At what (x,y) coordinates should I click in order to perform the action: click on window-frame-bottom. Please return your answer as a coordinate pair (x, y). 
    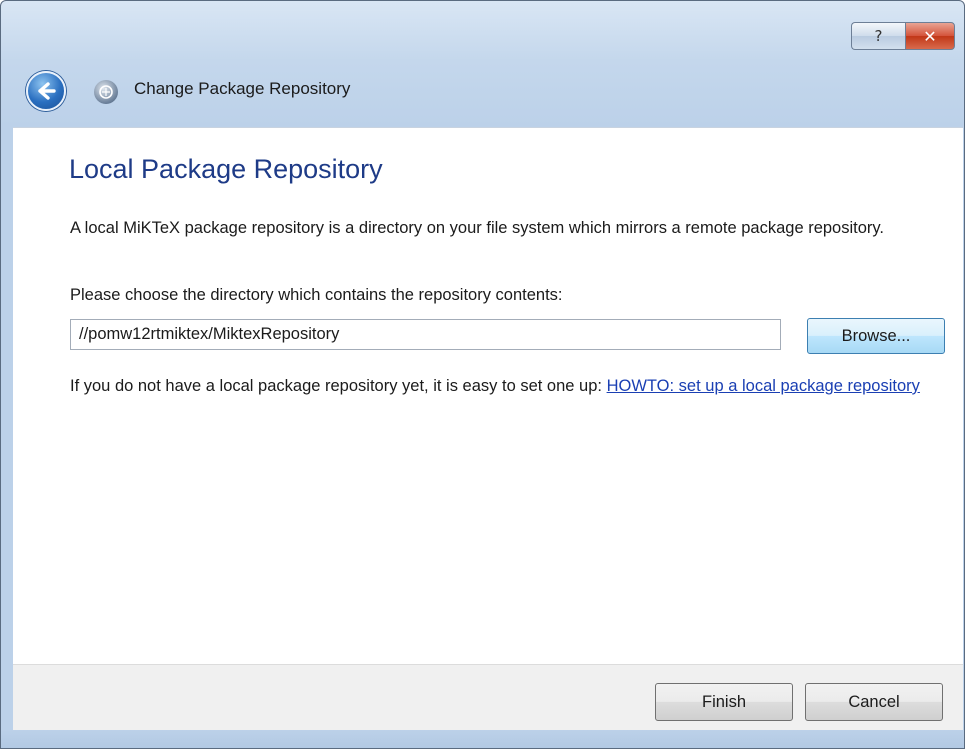
    Looking at the image, I should click on (482, 739).